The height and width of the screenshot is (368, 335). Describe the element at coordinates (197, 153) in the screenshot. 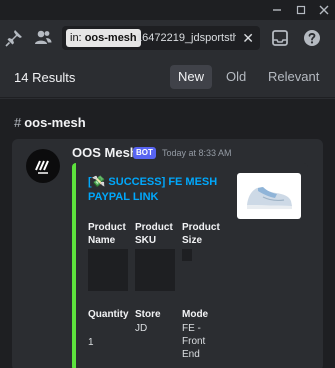

I see `message-timestamp: Today at 8:33 AM` at that location.